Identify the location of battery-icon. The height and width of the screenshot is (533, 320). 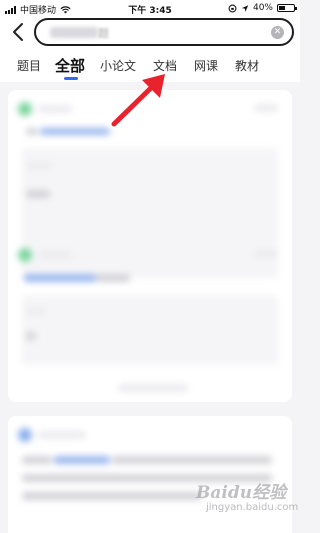
(287, 8).